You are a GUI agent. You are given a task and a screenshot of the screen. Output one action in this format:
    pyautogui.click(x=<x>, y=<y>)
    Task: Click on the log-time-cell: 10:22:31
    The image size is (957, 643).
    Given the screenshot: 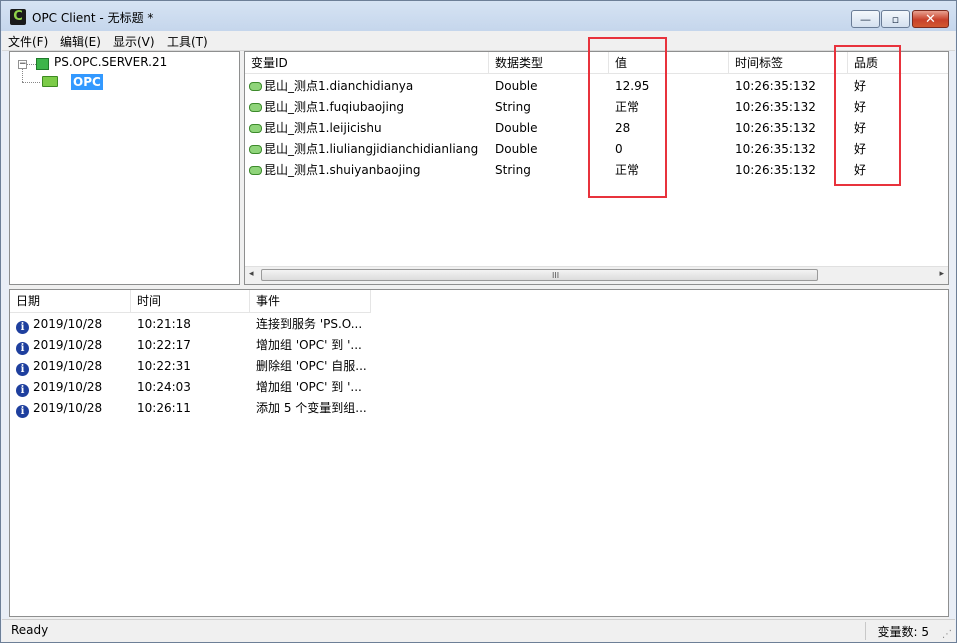 What is the action you would take?
    pyautogui.click(x=164, y=366)
    